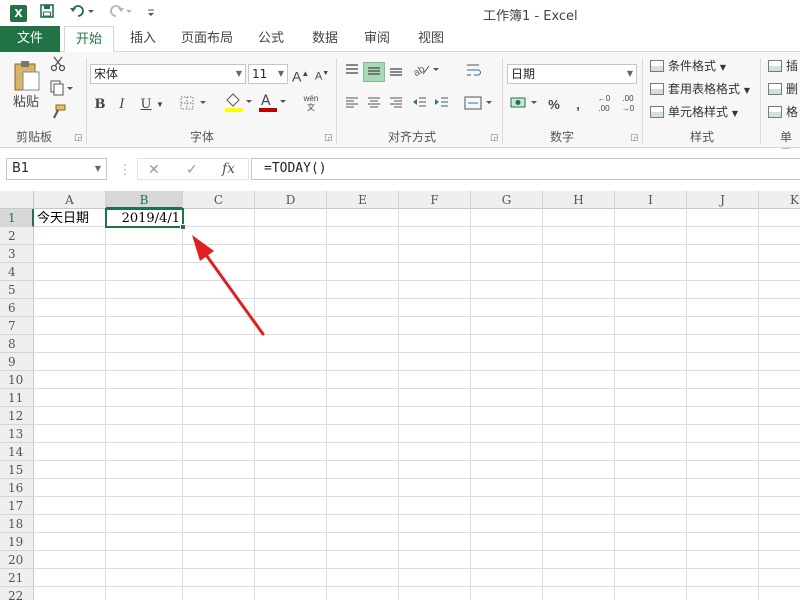 The width and height of the screenshot is (800, 600). Describe the element at coordinates (17, 470) in the screenshot. I see `row-header-15: 15` at that location.